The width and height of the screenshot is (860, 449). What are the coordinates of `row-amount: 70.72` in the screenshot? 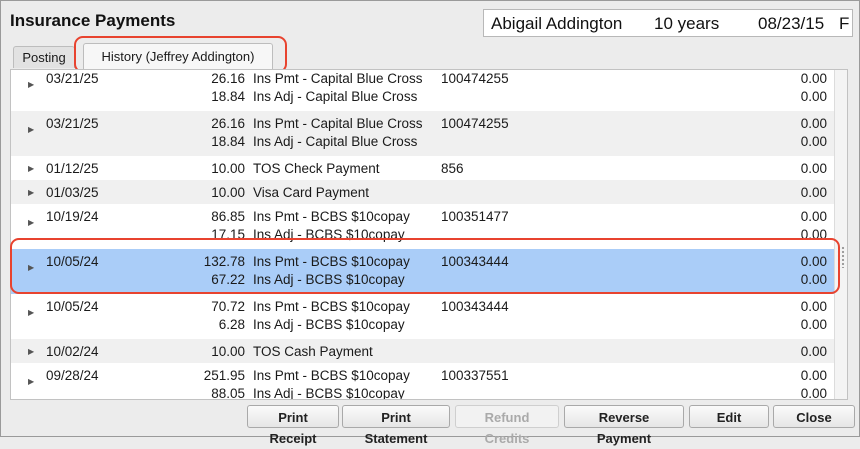 It's located at (228, 306).